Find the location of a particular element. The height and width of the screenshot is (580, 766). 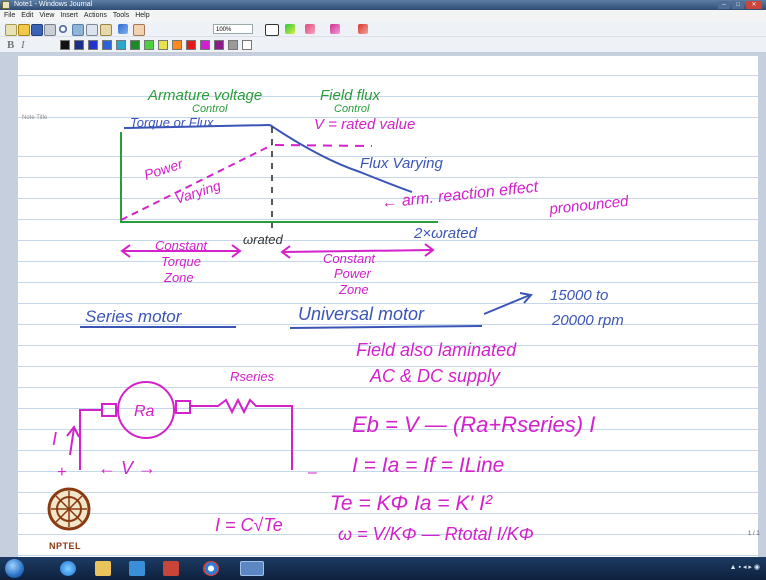

zone-label-2: Zone is located at coordinates (353, 289).